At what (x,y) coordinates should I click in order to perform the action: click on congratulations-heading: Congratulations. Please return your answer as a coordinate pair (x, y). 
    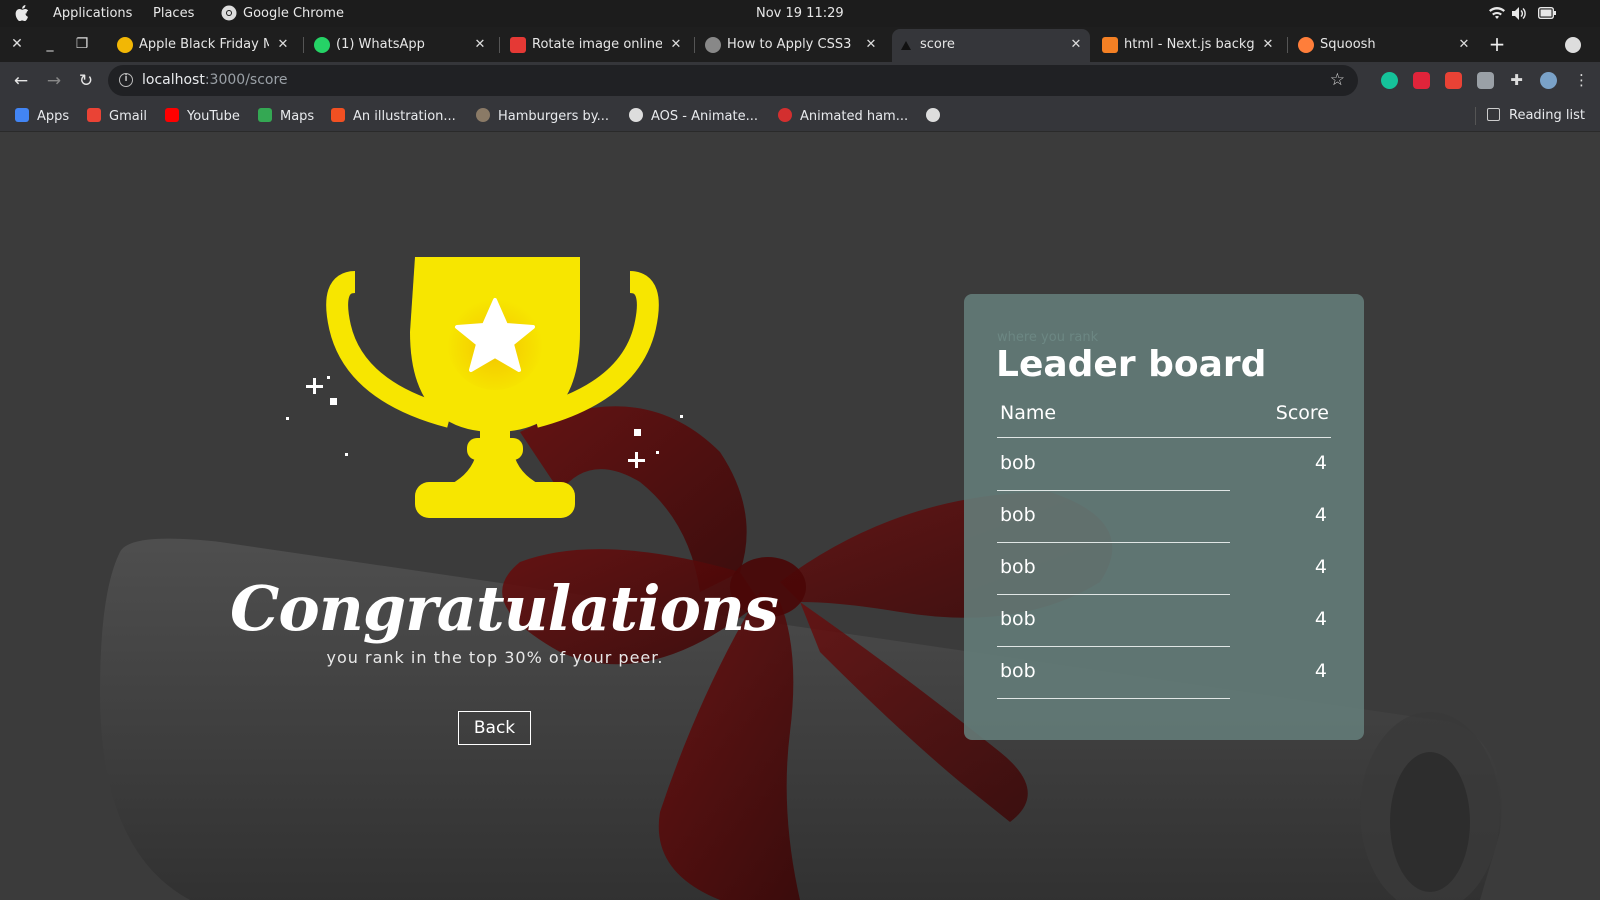
    Looking at the image, I should click on (504, 608).